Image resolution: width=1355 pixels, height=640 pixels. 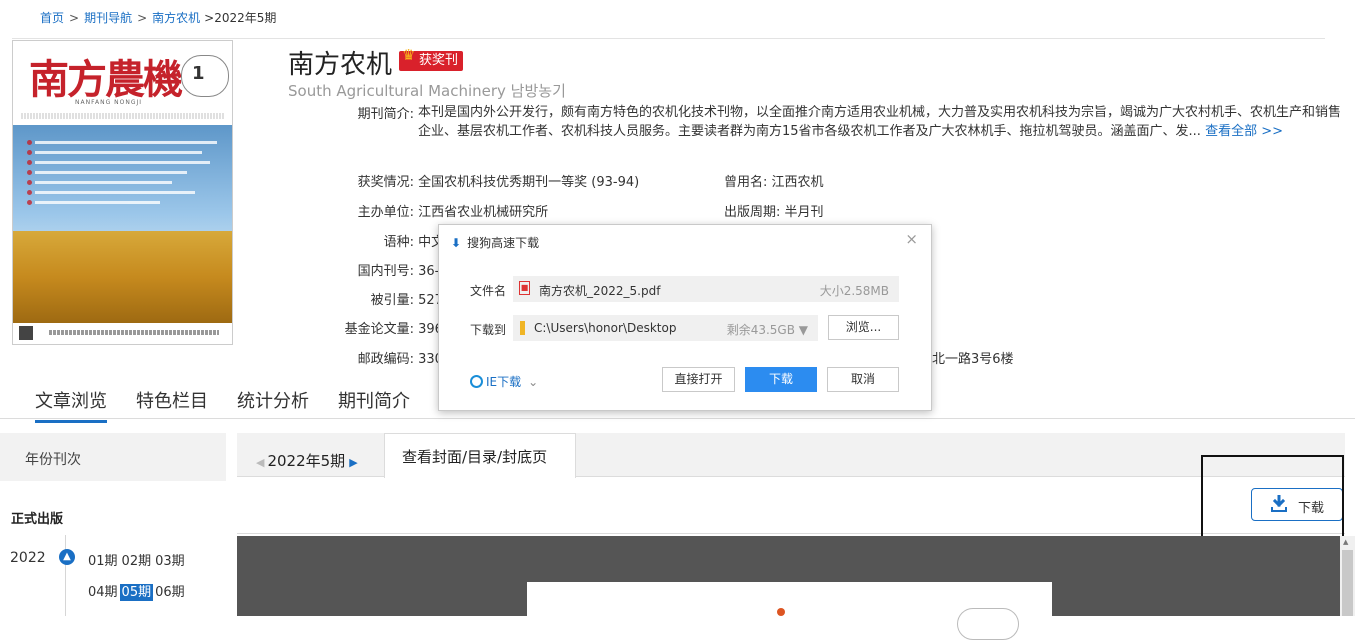 I want to click on cycle-label: 出版周期:, so click(x=752, y=212).